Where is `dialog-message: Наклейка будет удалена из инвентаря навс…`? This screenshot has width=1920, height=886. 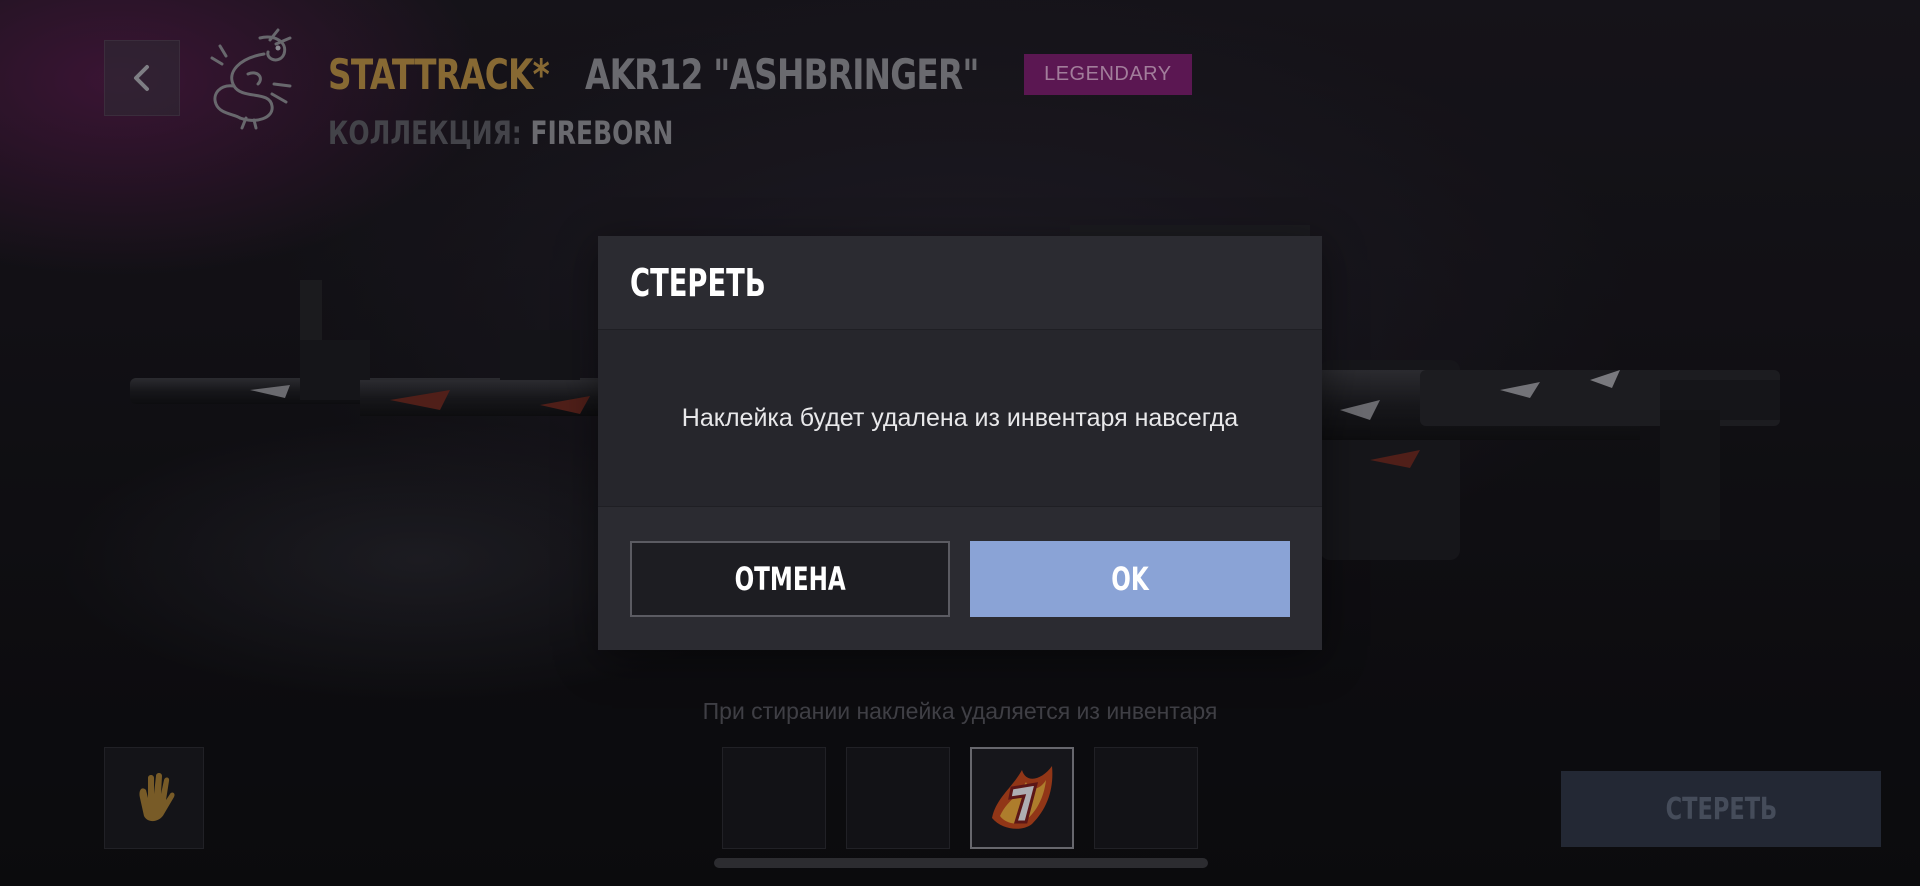 dialog-message: Наклейка будет удалена из инвентаря навс… is located at coordinates (960, 417).